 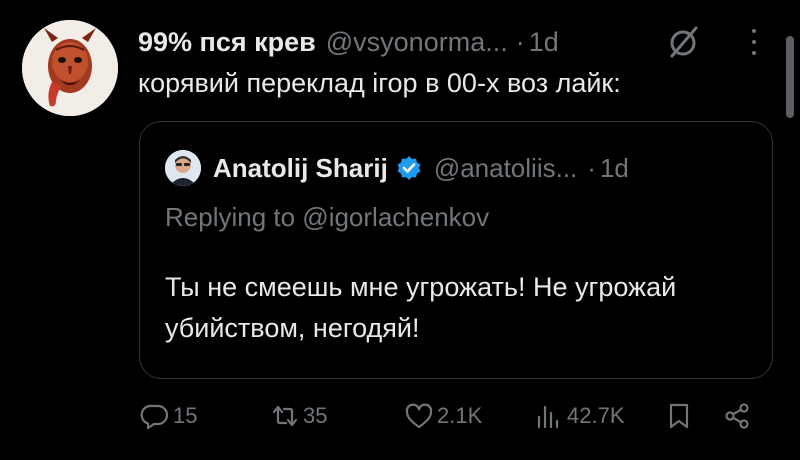 I want to click on tweet-header: 99% пся крев @vsyonorma... · 1d, so click(x=348, y=42).